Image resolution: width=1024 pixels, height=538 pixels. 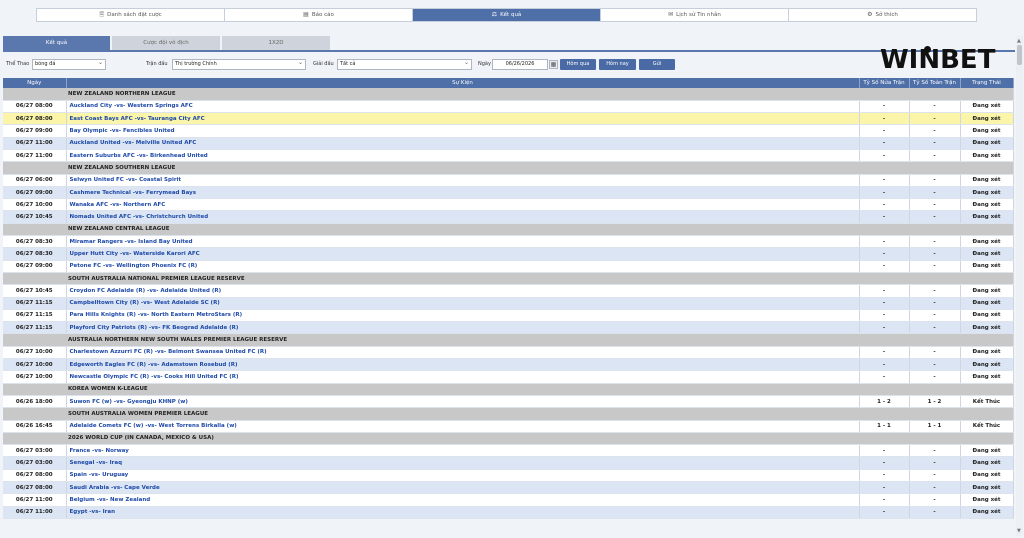 What do you see at coordinates (463, 131) in the screenshot?
I see `match-event: Bay Olympic -vs- Fencibles United` at bounding box center [463, 131].